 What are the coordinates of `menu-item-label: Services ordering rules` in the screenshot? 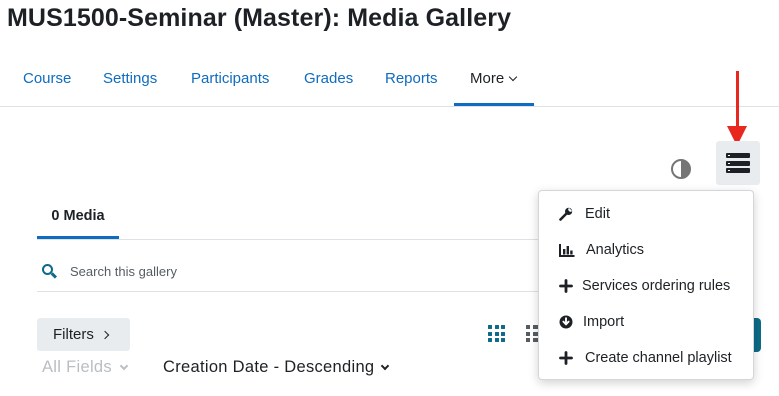 It's located at (656, 286).